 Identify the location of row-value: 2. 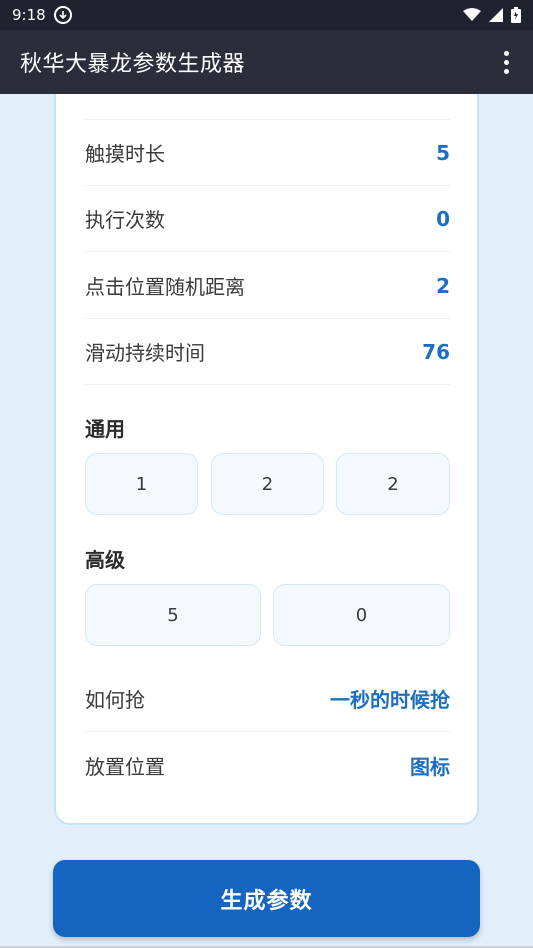
(443, 285).